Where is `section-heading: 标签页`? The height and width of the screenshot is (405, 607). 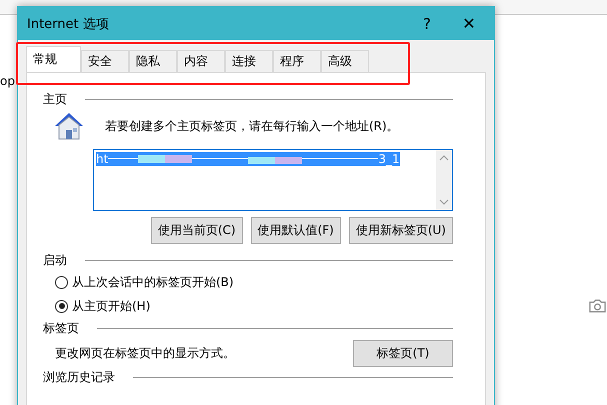
section-heading: 标签页 is located at coordinates (61, 328).